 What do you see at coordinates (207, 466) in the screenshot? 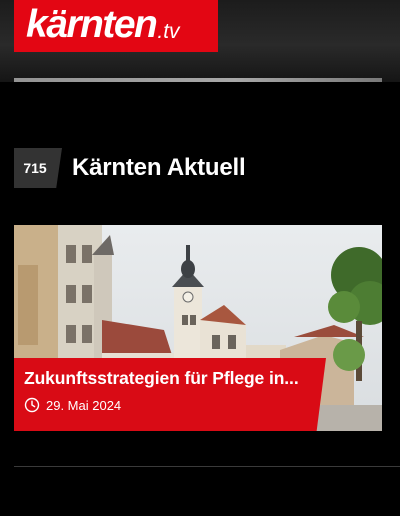
I see `section-divider` at bounding box center [207, 466].